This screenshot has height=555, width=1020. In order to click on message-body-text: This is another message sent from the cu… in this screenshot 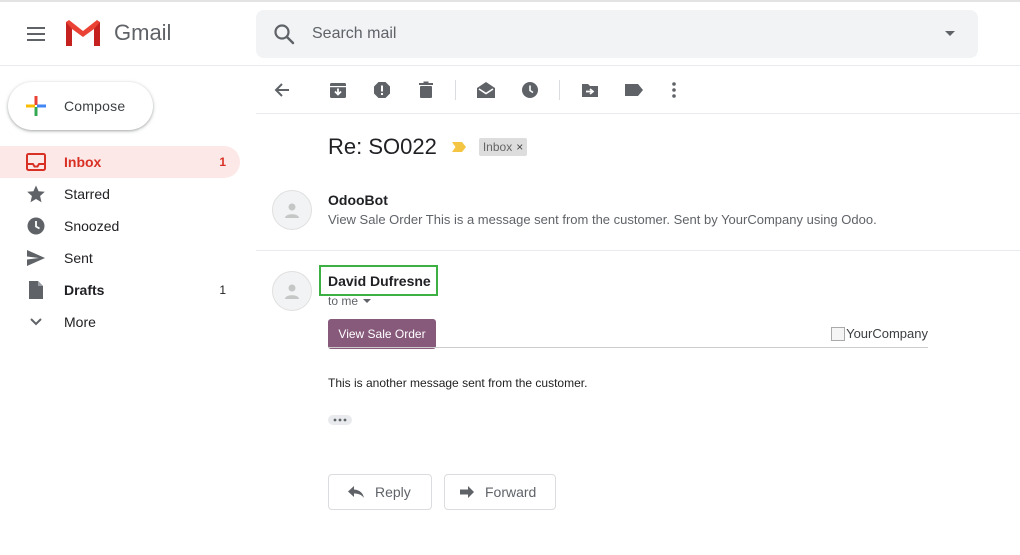, I will do `click(458, 383)`.